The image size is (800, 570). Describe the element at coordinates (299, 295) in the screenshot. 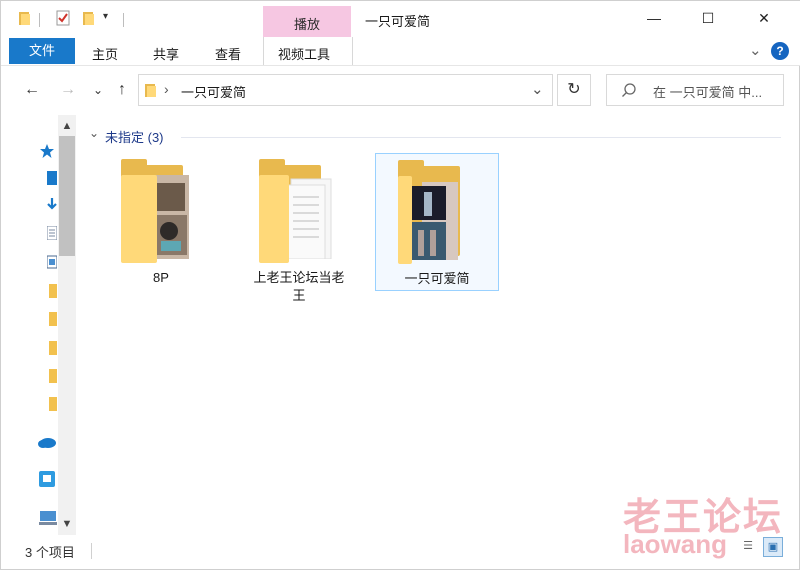

I see `item-label-line: 王` at that location.